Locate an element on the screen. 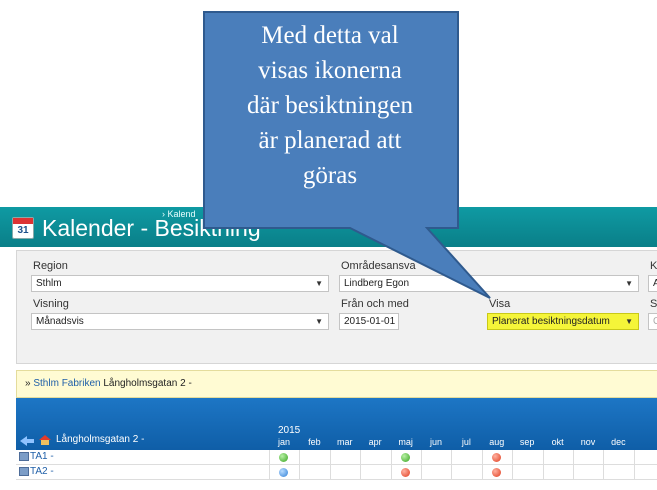 Image resolution: width=657 pixels, height=490 pixels. callout-line: är planerad att is located at coordinates (330, 140).